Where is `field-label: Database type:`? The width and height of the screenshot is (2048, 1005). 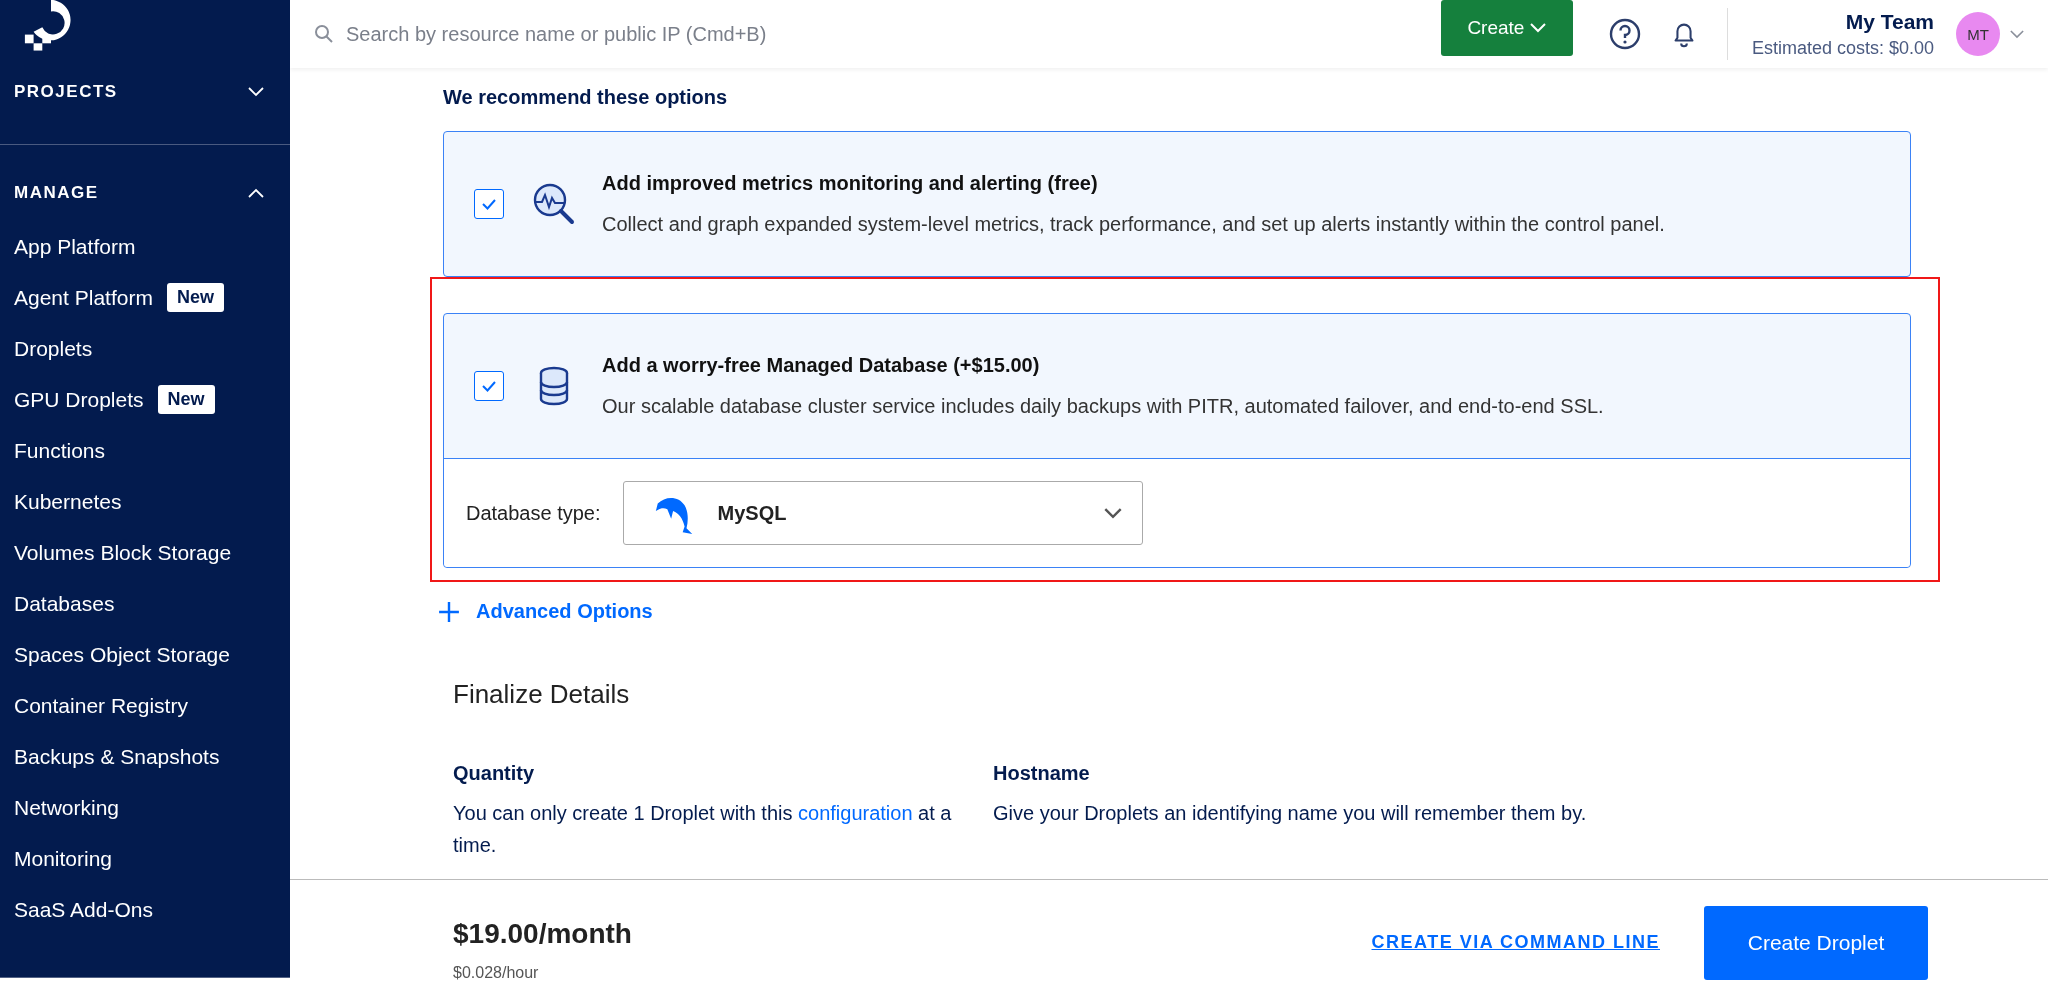 field-label: Database type: is located at coordinates (533, 513).